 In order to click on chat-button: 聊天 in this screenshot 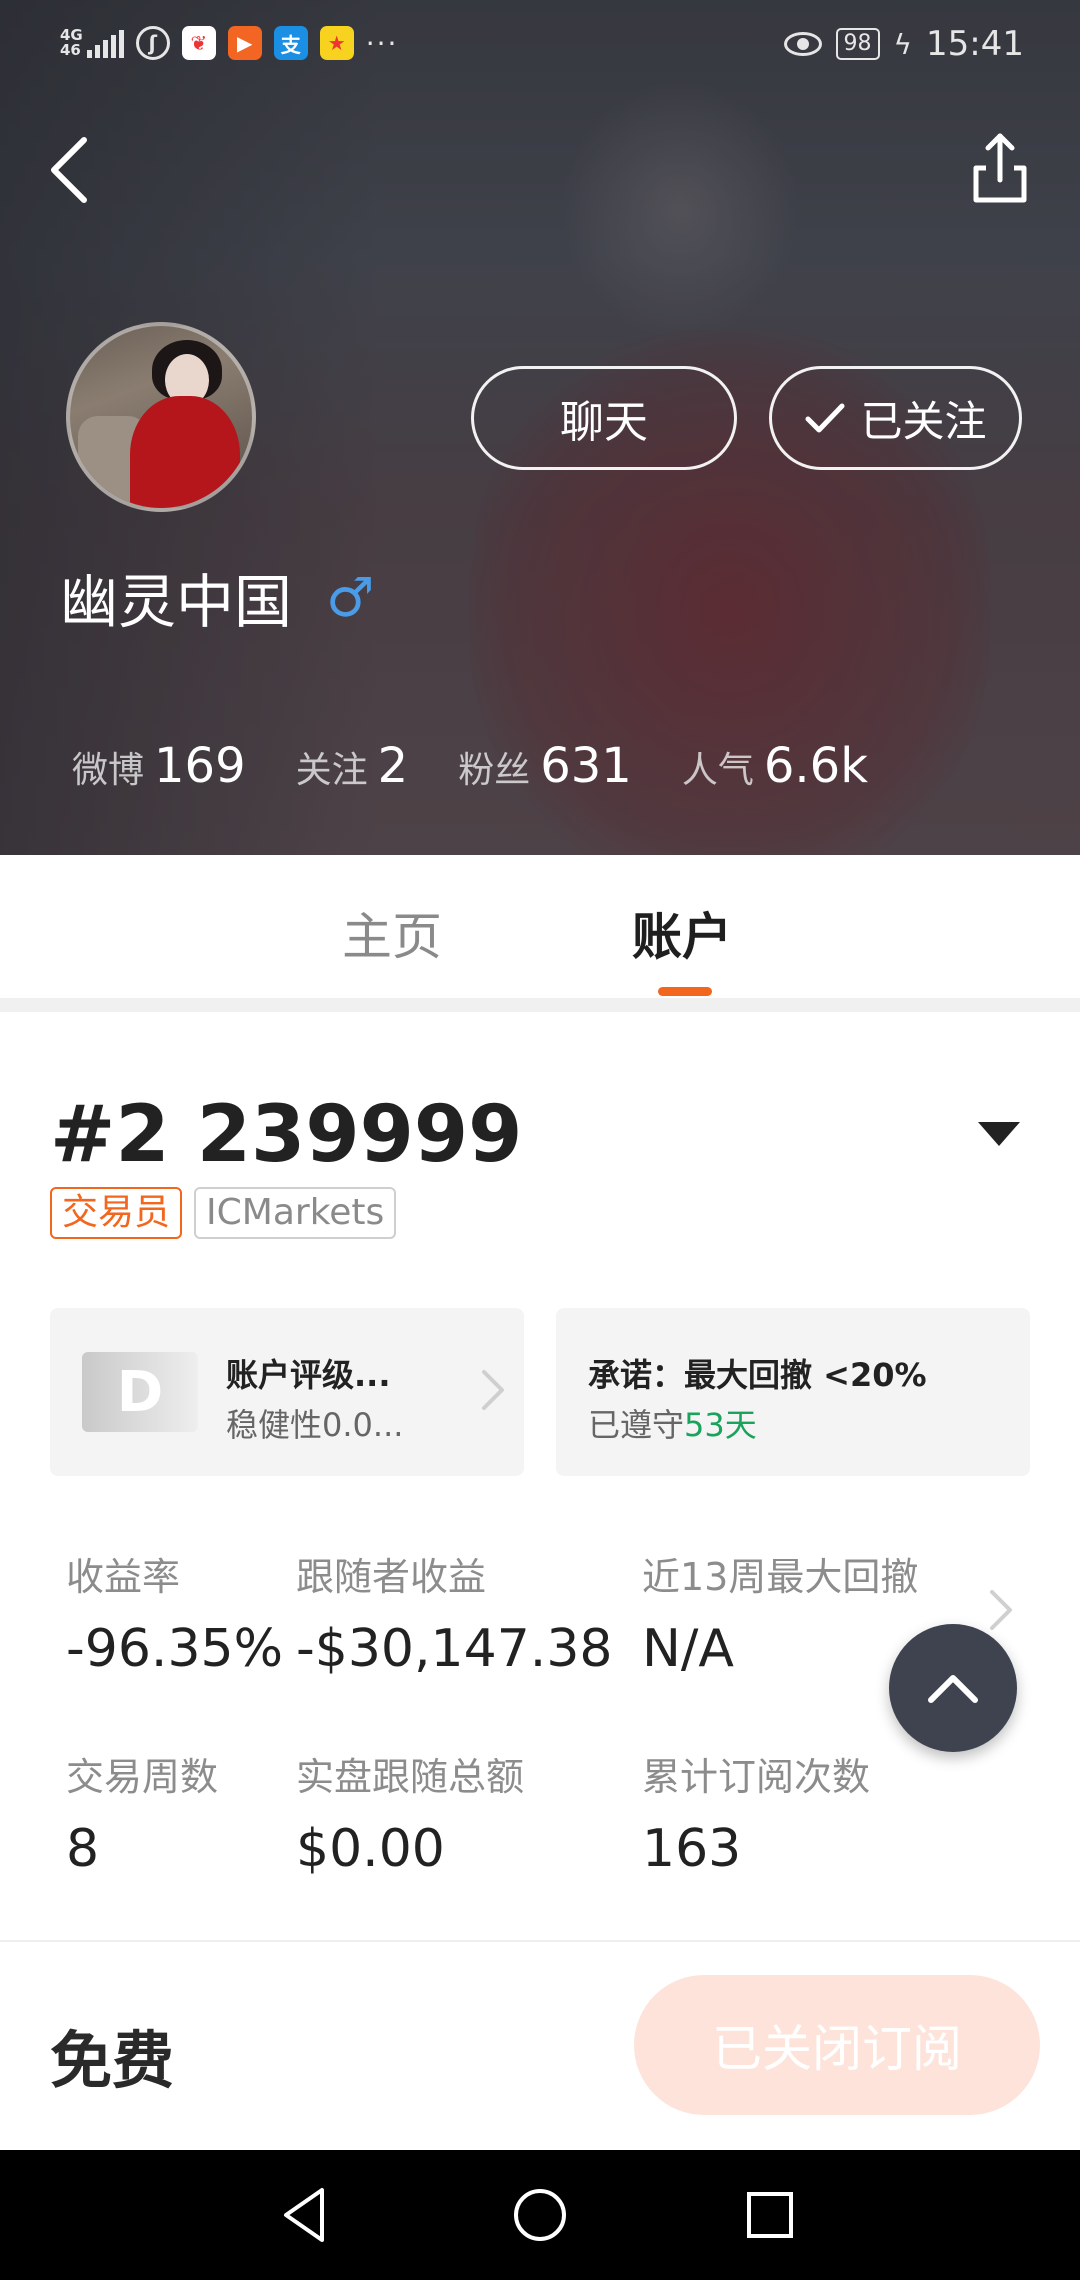, I will do `click(604, 418)`.